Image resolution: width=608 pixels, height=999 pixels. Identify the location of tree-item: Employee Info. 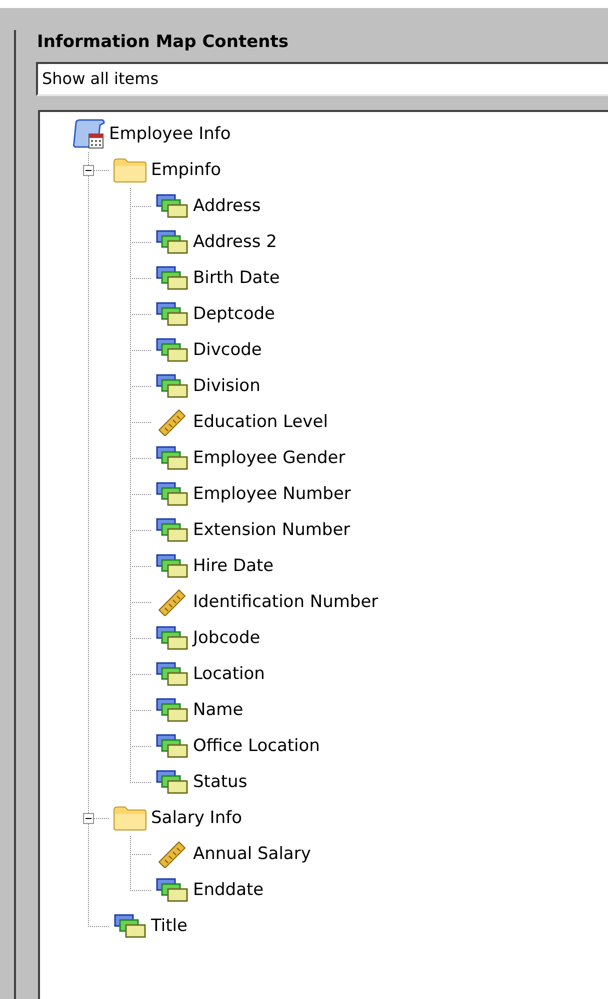
(170, 134).